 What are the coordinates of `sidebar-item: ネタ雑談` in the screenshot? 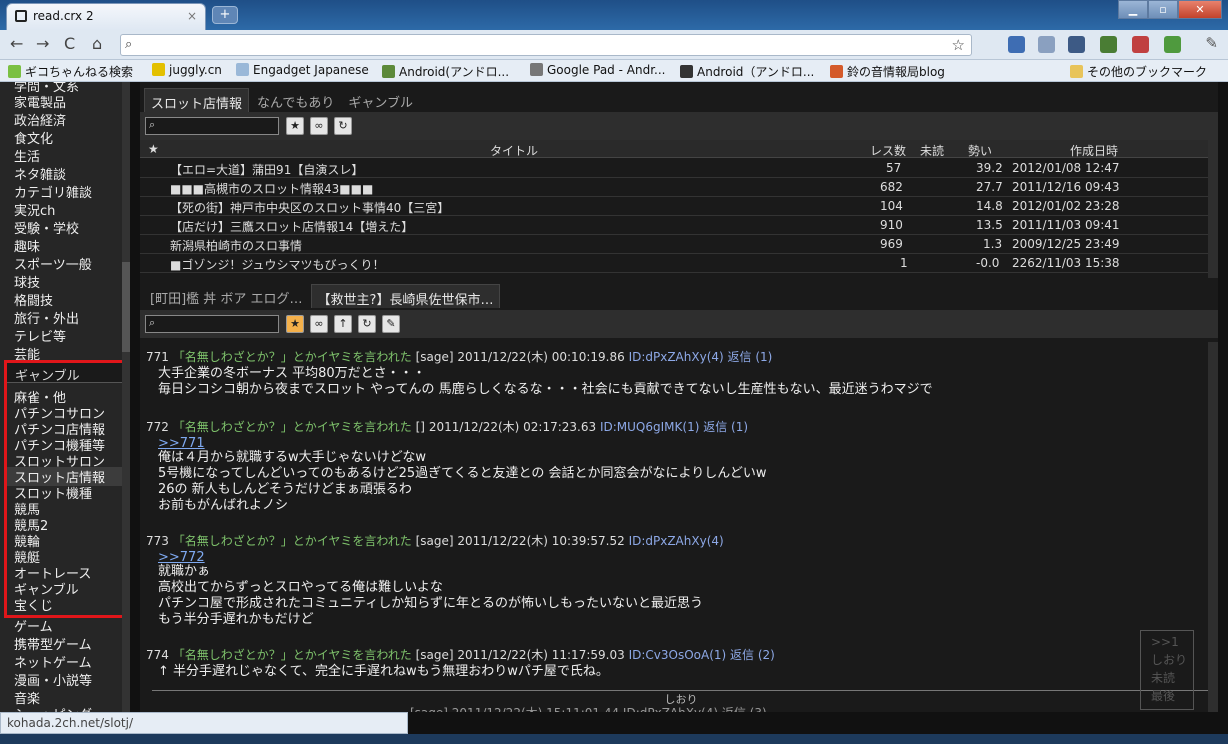 It's located at (40, 173).